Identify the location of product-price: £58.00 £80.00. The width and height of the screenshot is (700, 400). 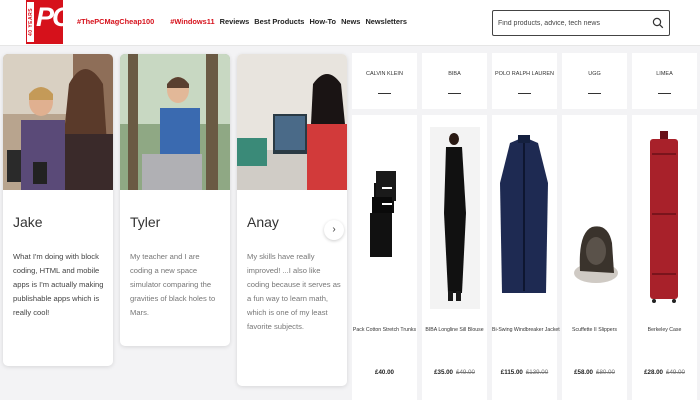
(594, 372).